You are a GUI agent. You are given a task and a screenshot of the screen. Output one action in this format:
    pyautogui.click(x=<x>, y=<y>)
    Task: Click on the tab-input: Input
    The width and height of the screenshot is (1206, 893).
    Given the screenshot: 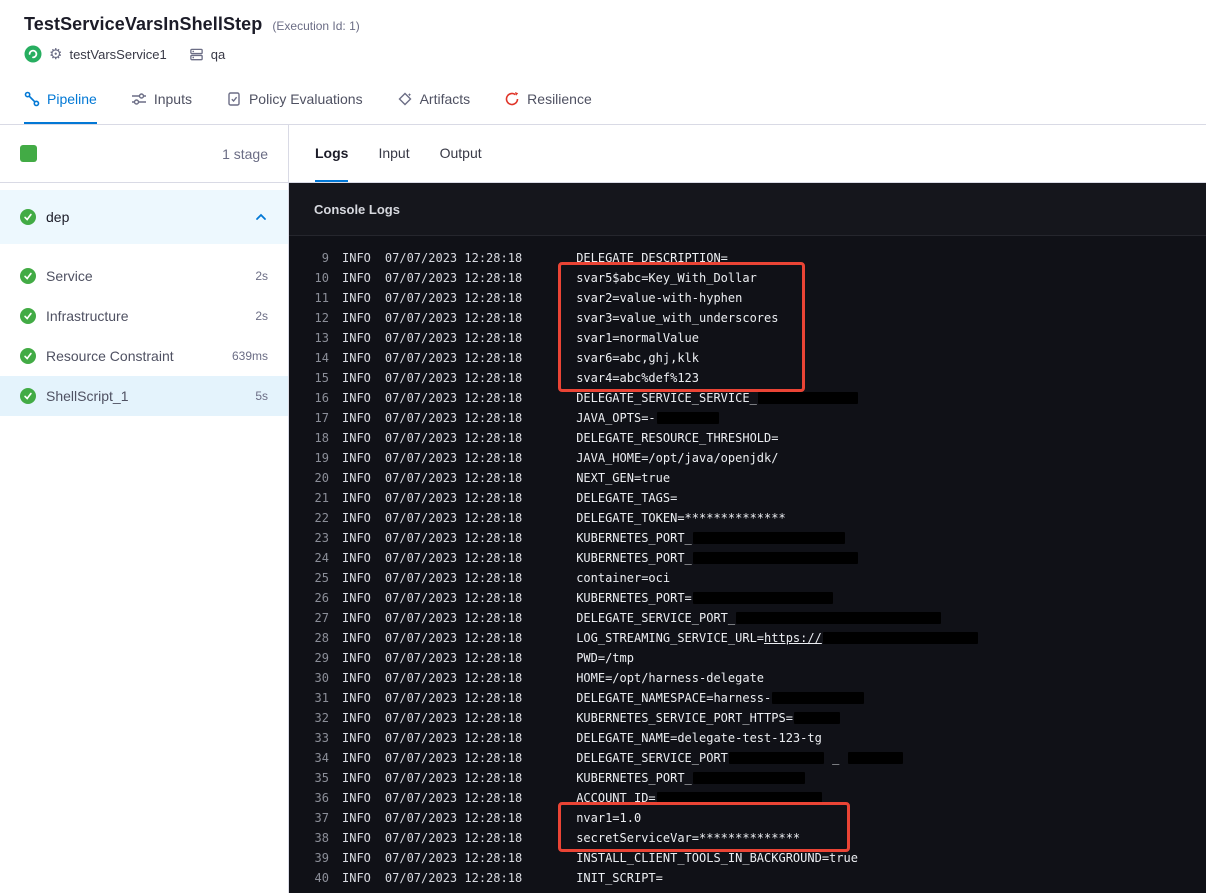 What is the action you would take?
    pyautogui.click(x=393, y=153)
    